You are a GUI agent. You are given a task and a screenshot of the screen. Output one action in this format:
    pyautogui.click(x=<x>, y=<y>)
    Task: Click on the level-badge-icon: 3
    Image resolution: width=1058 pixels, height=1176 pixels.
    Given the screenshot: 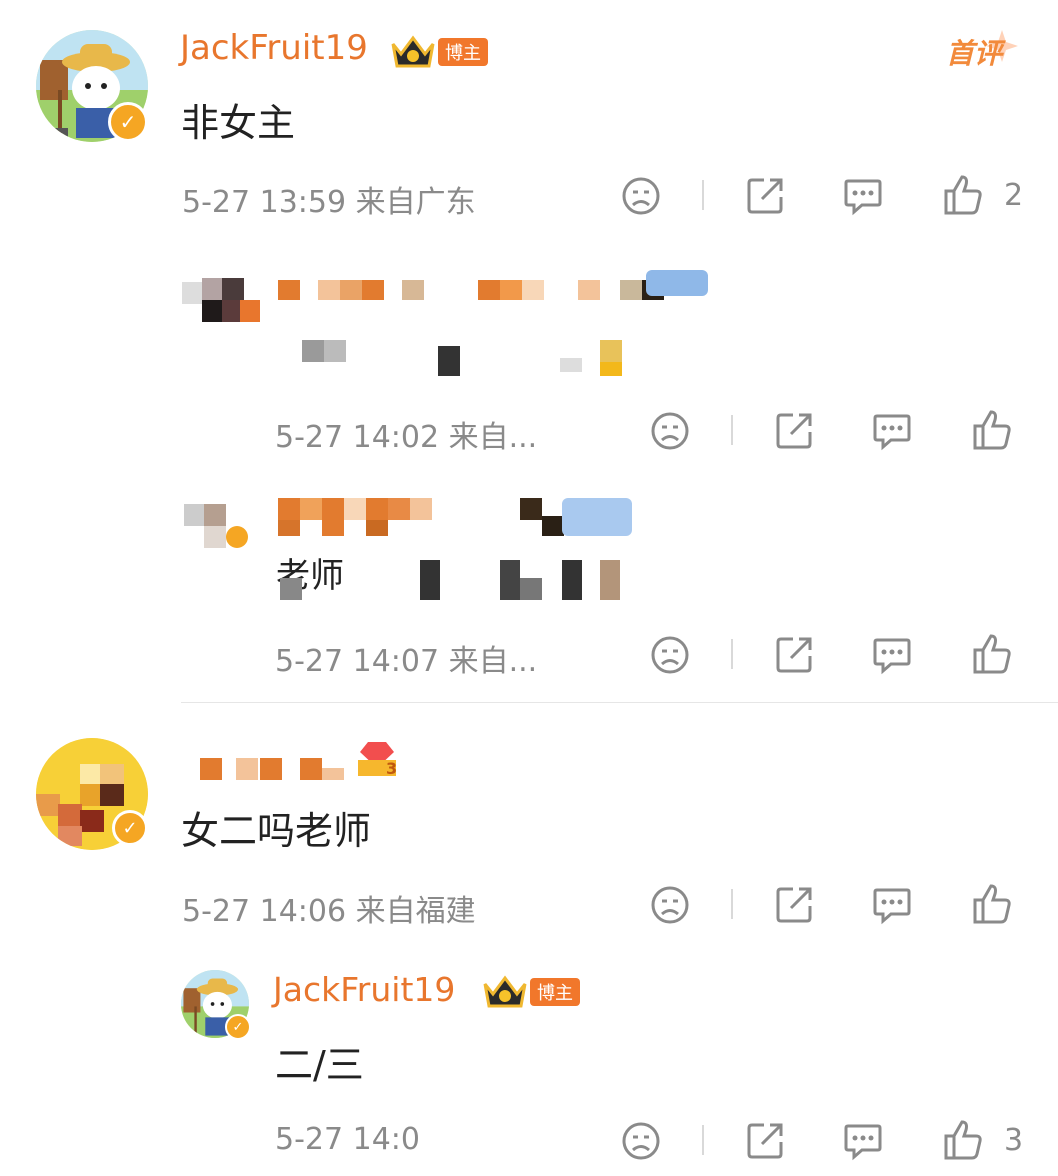 What is the action you would take?
    pyautogui.click(x=377, y=760)
    